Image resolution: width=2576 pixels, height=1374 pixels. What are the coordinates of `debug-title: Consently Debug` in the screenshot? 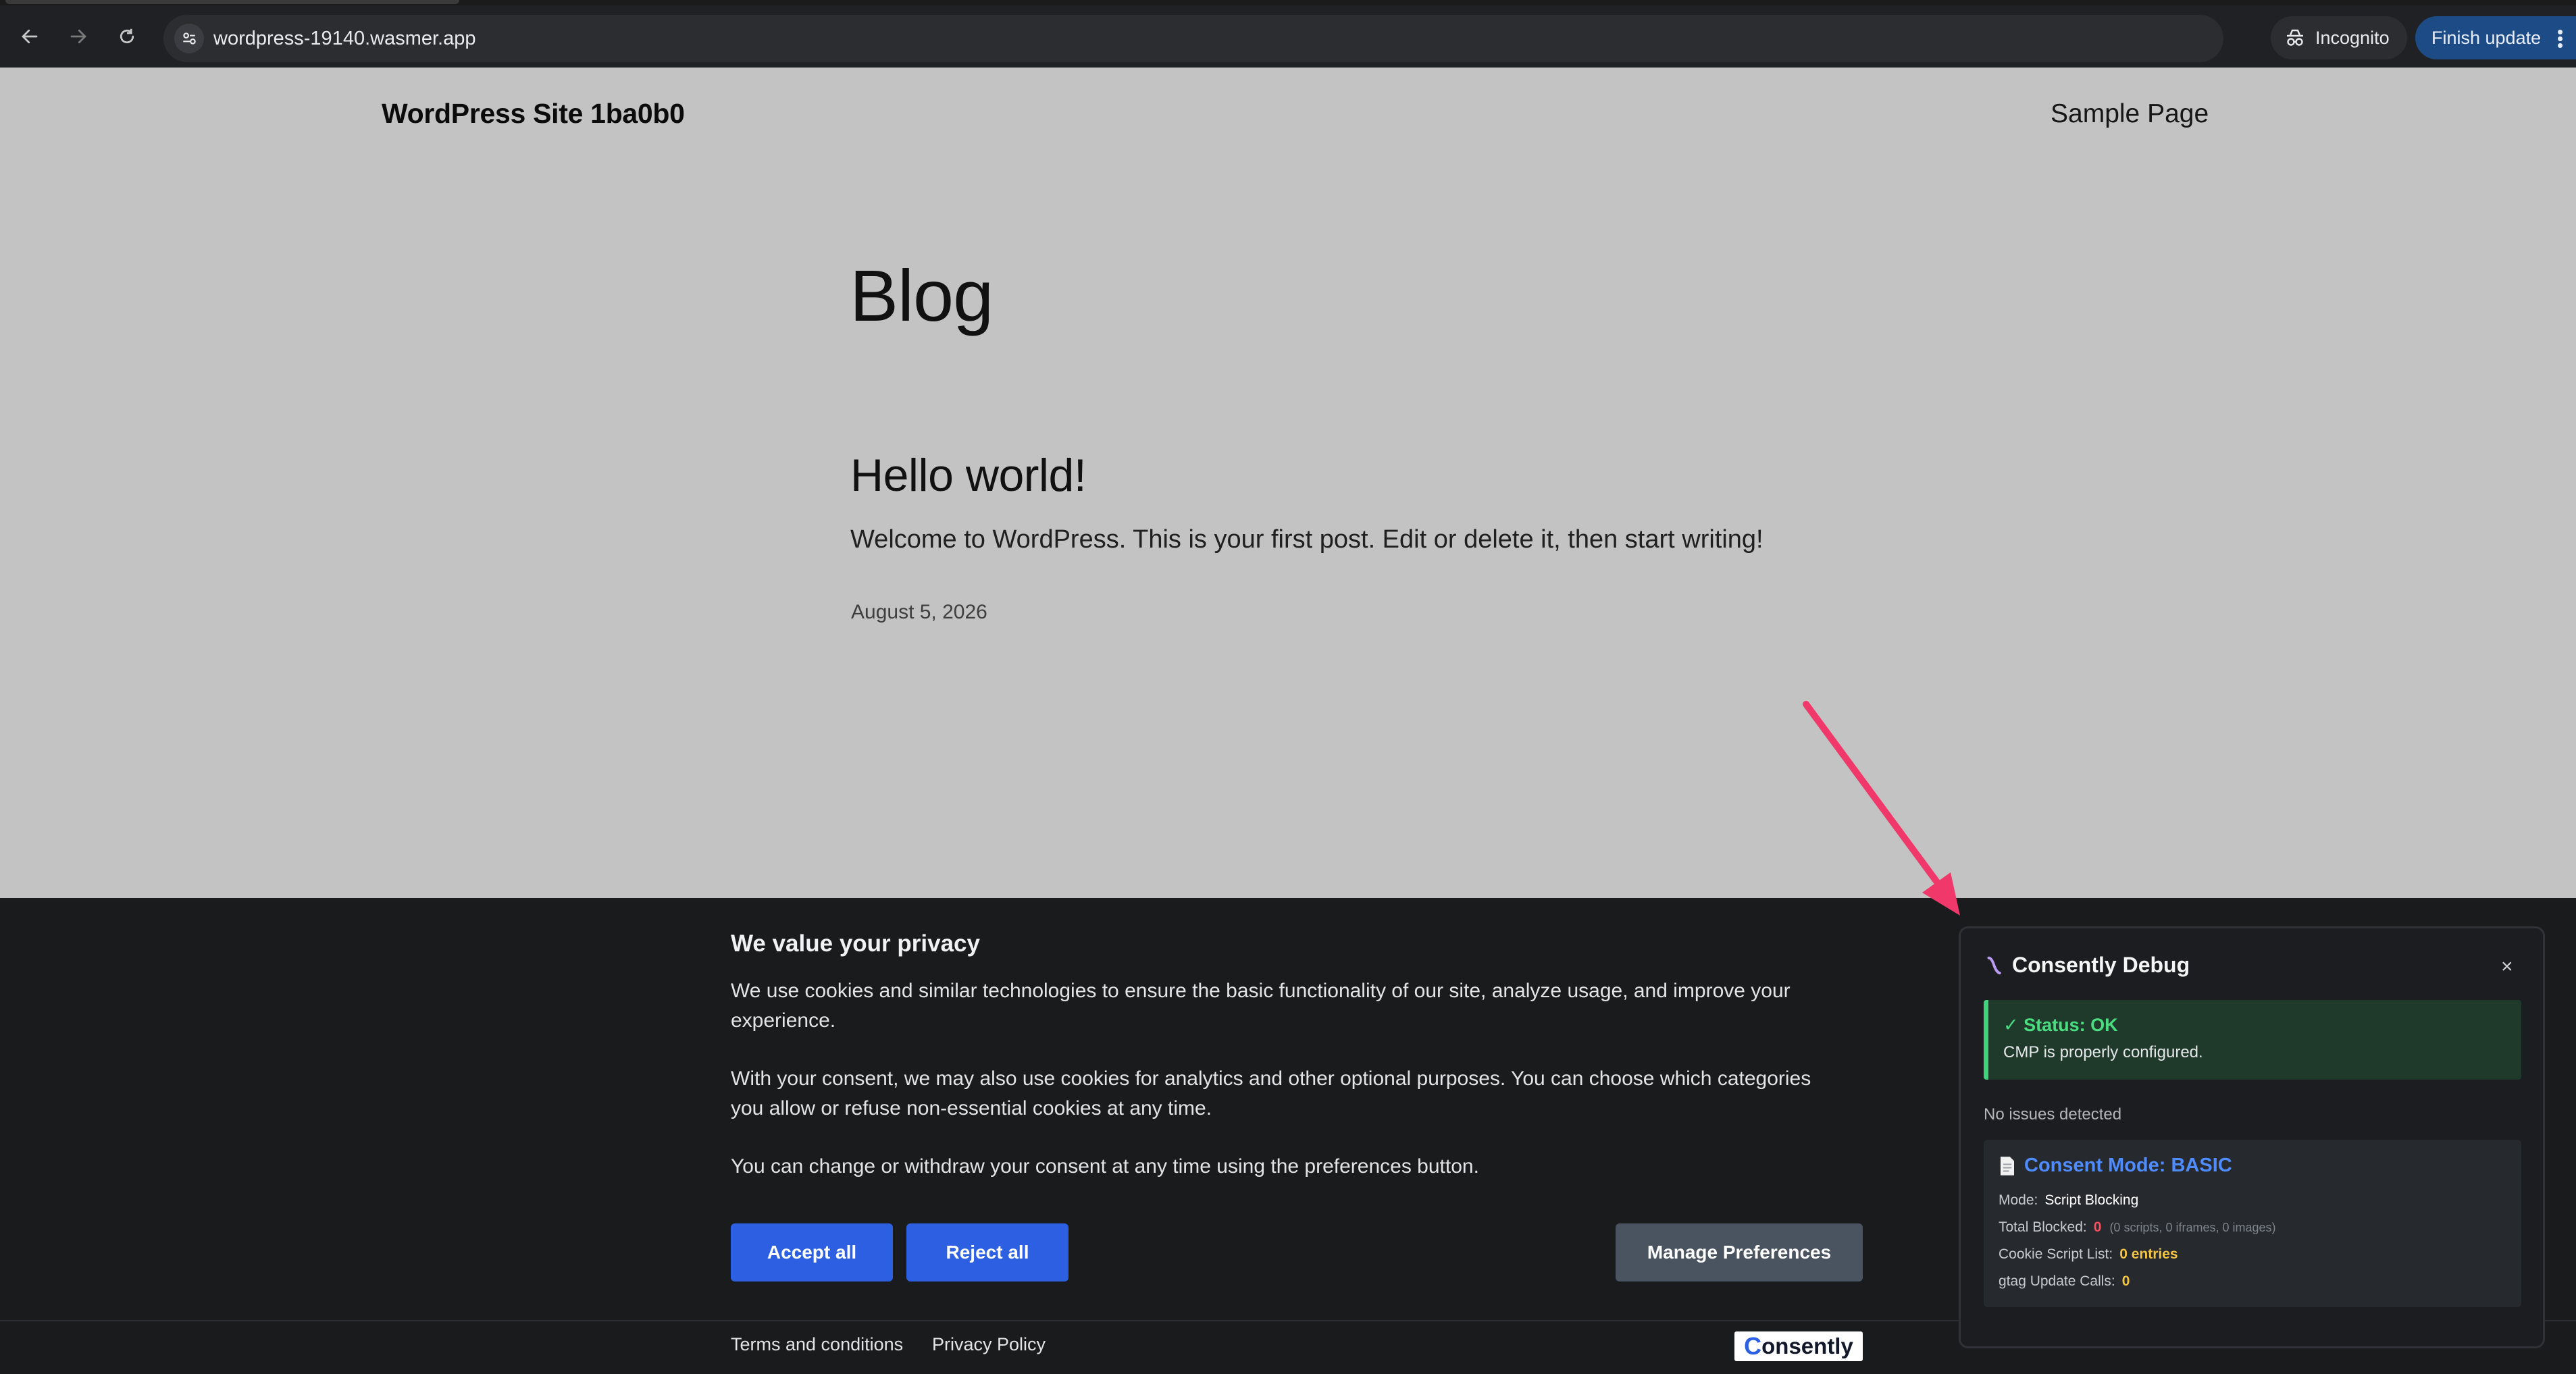 It's located at (2101, 965).